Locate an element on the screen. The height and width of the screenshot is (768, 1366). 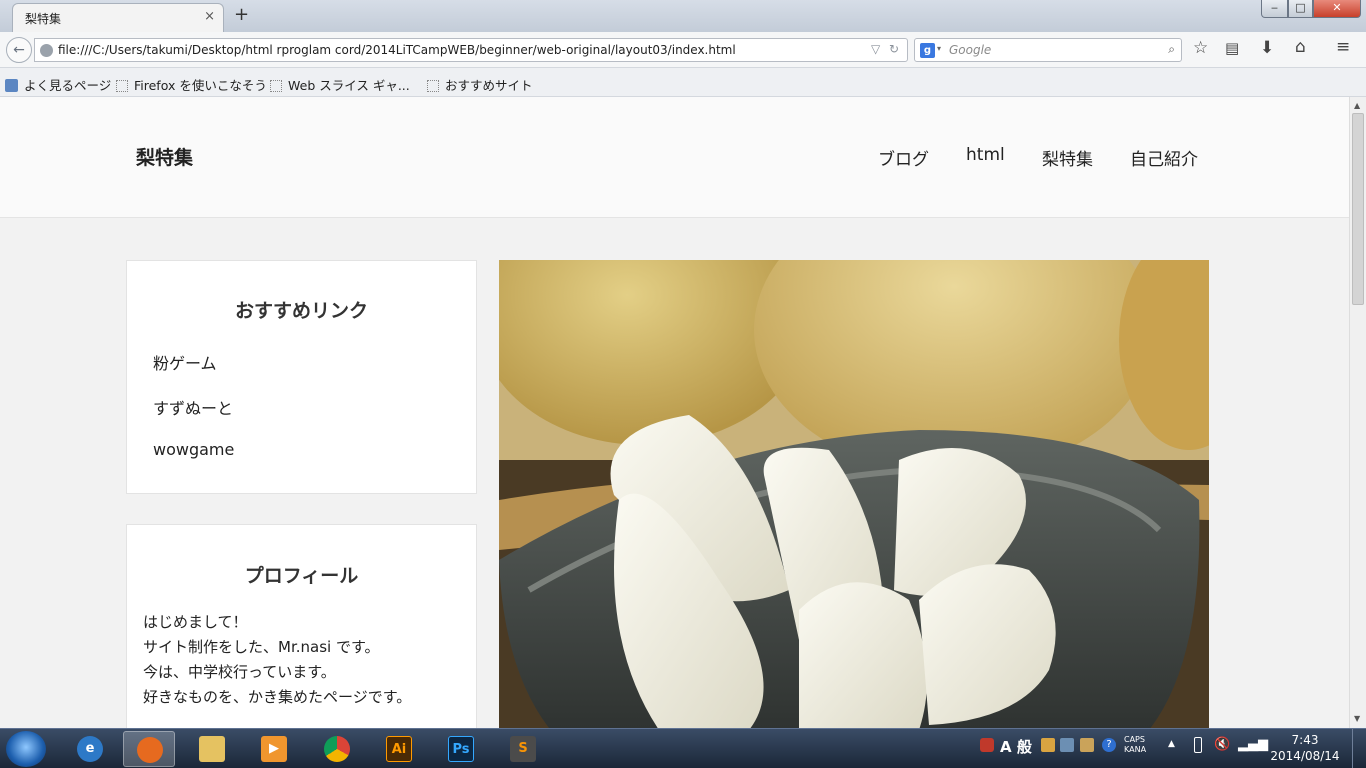
volume-muted-icon: 🔇 is located at coordinates (1222, 744).